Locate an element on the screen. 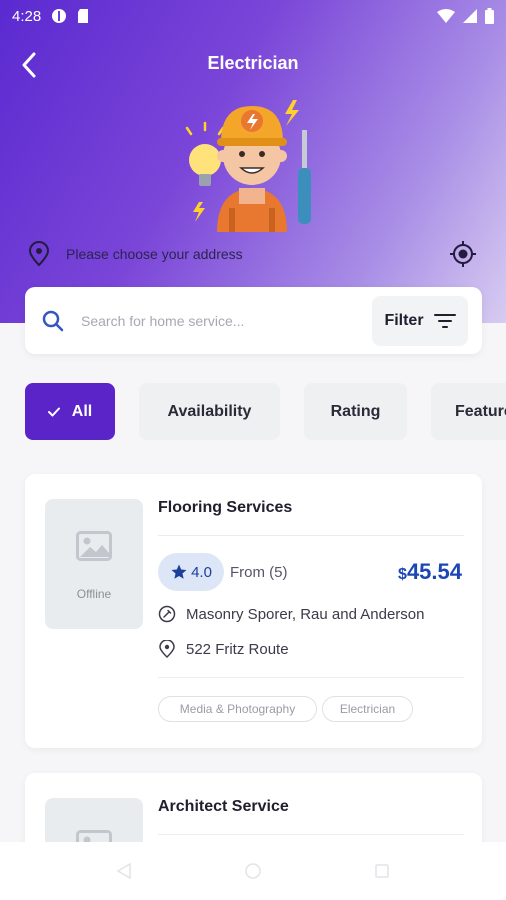  address-info-row: 522 Fritz Route is located at coordinates (223, 649).